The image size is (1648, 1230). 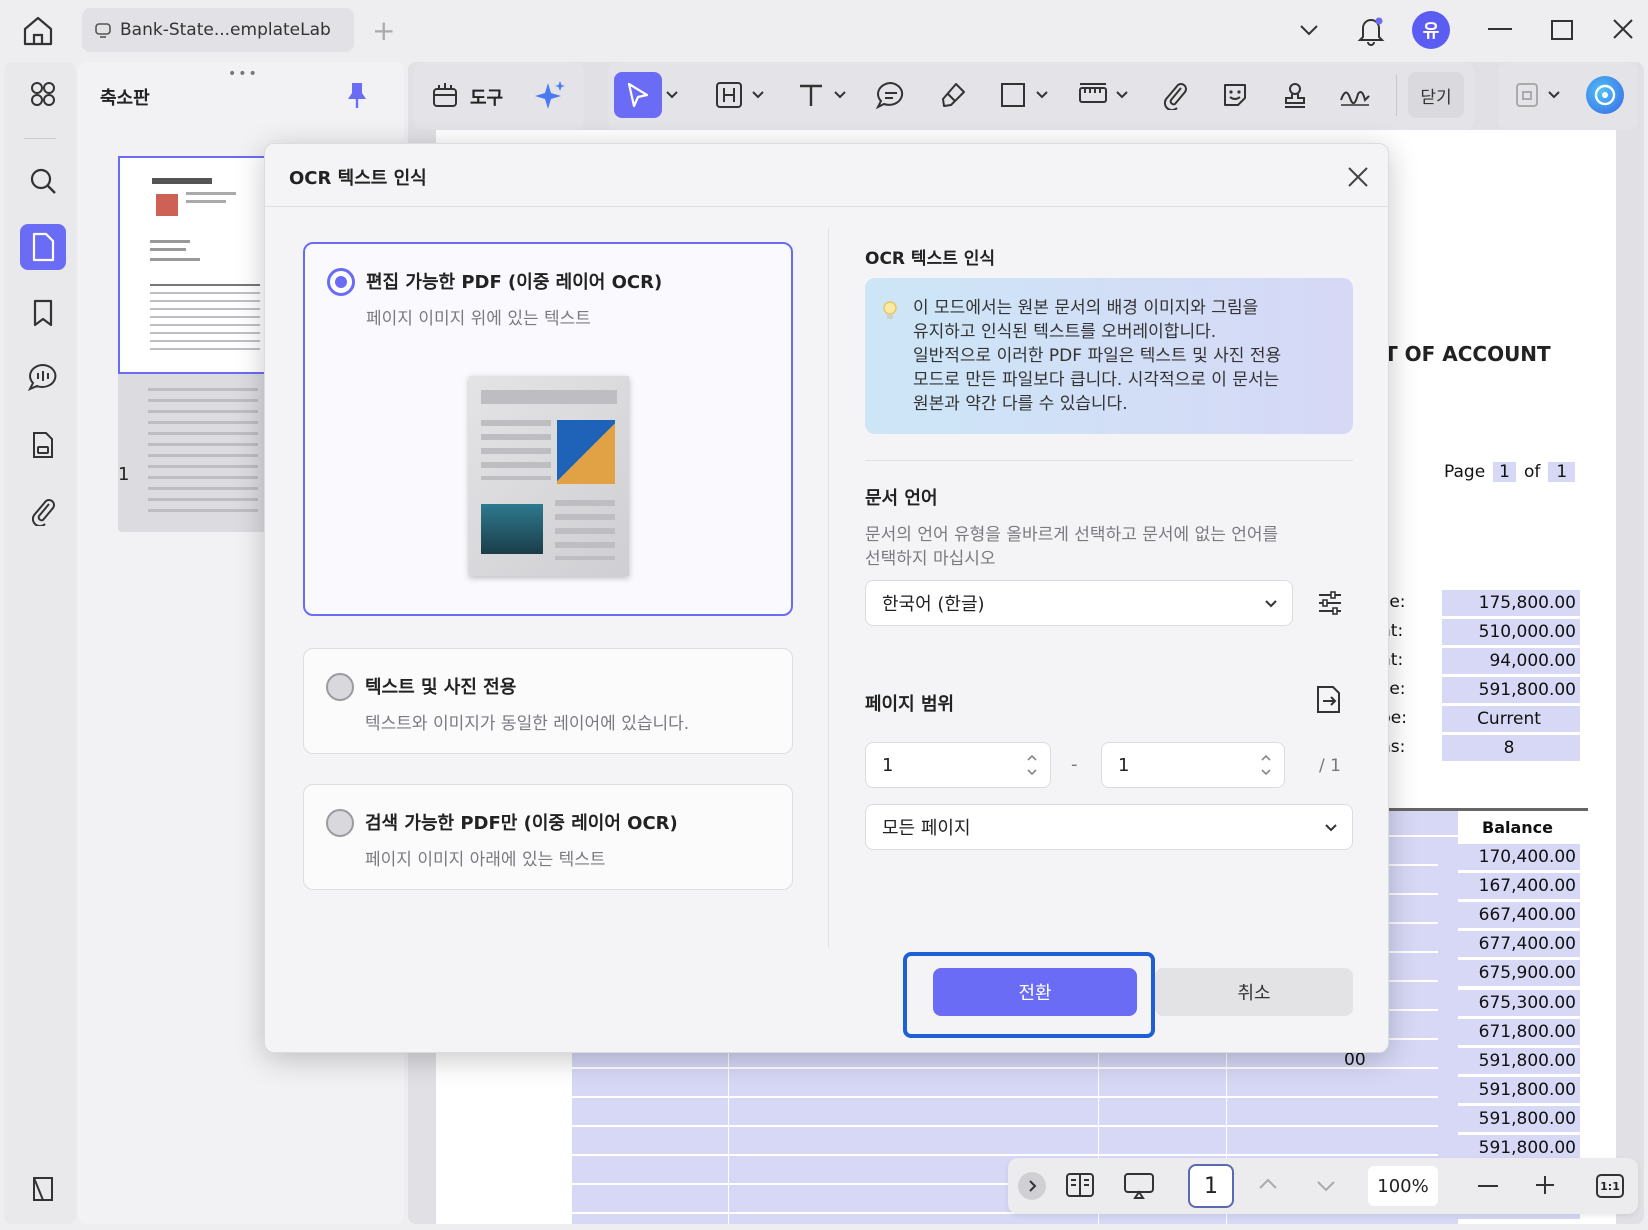 I want to click on option-title: 텍스트 및 사진 전용, so click(x=441, y=687).